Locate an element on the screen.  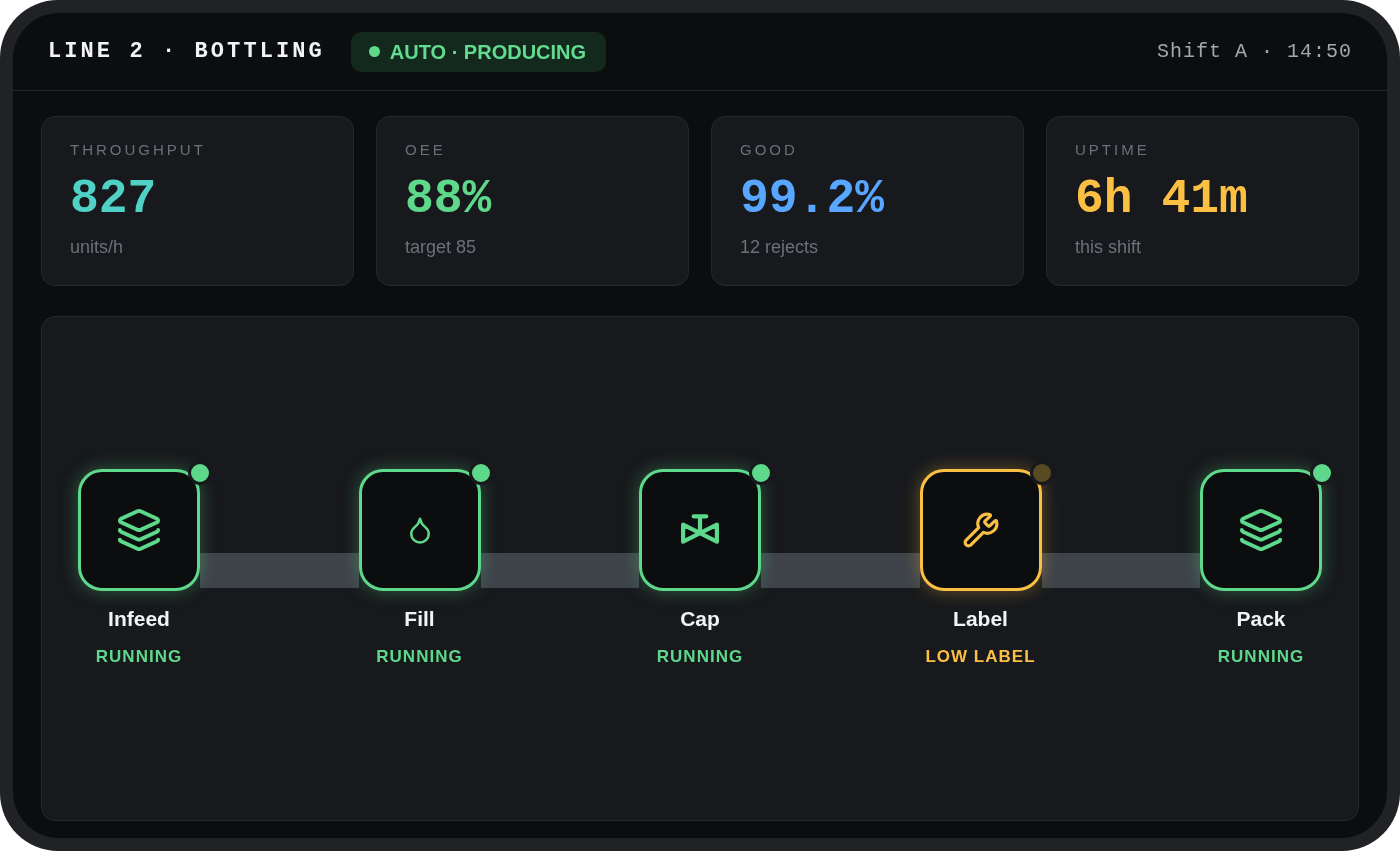
kpi-value: 6h 41m is located at coordinates (1162, 199).